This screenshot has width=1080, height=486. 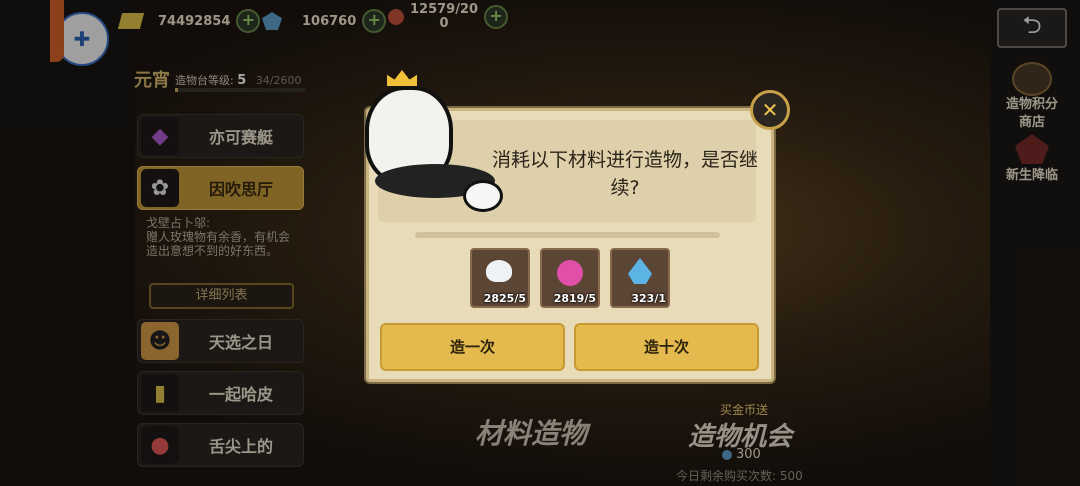 I want to click on craft-once-button: 造一次, so click(x=472, y=347).